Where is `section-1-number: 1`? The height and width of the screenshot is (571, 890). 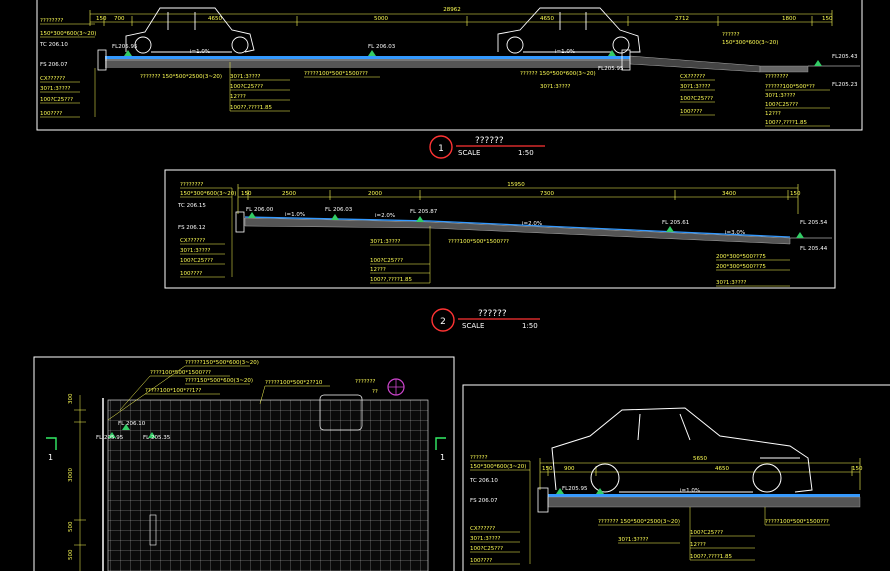 section-1-number: 1 is located at coordinates (441, 149).